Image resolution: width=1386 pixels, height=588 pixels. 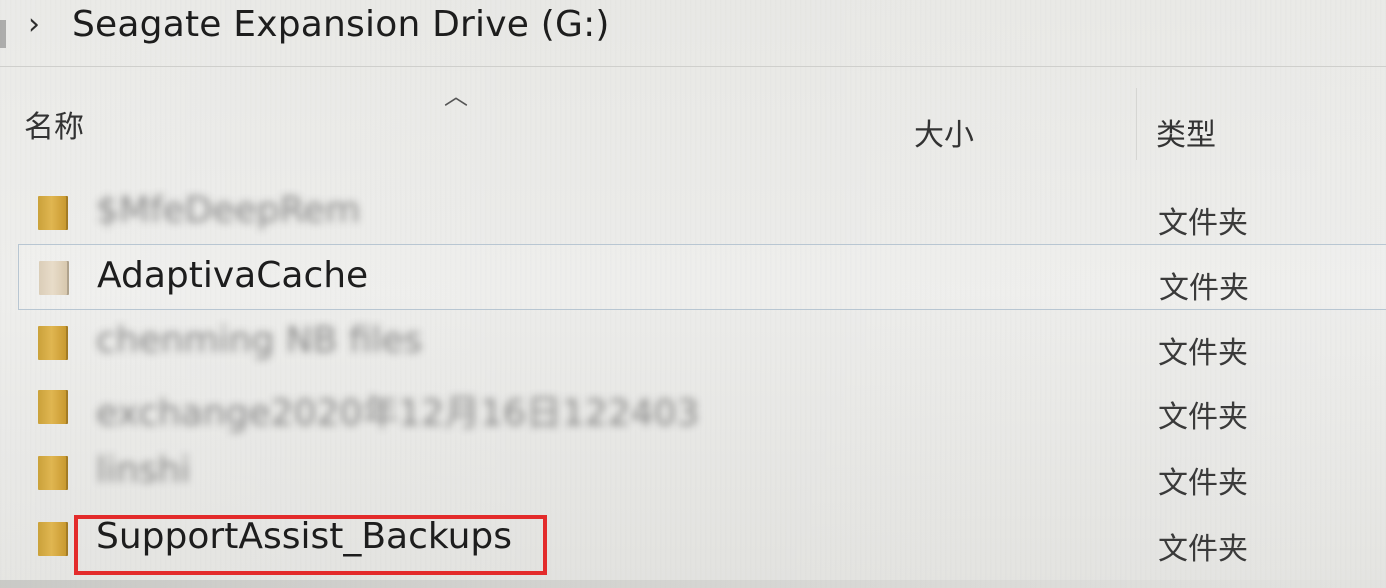 I want to click on column-header-name: 名称, so click(x=54, y=124).